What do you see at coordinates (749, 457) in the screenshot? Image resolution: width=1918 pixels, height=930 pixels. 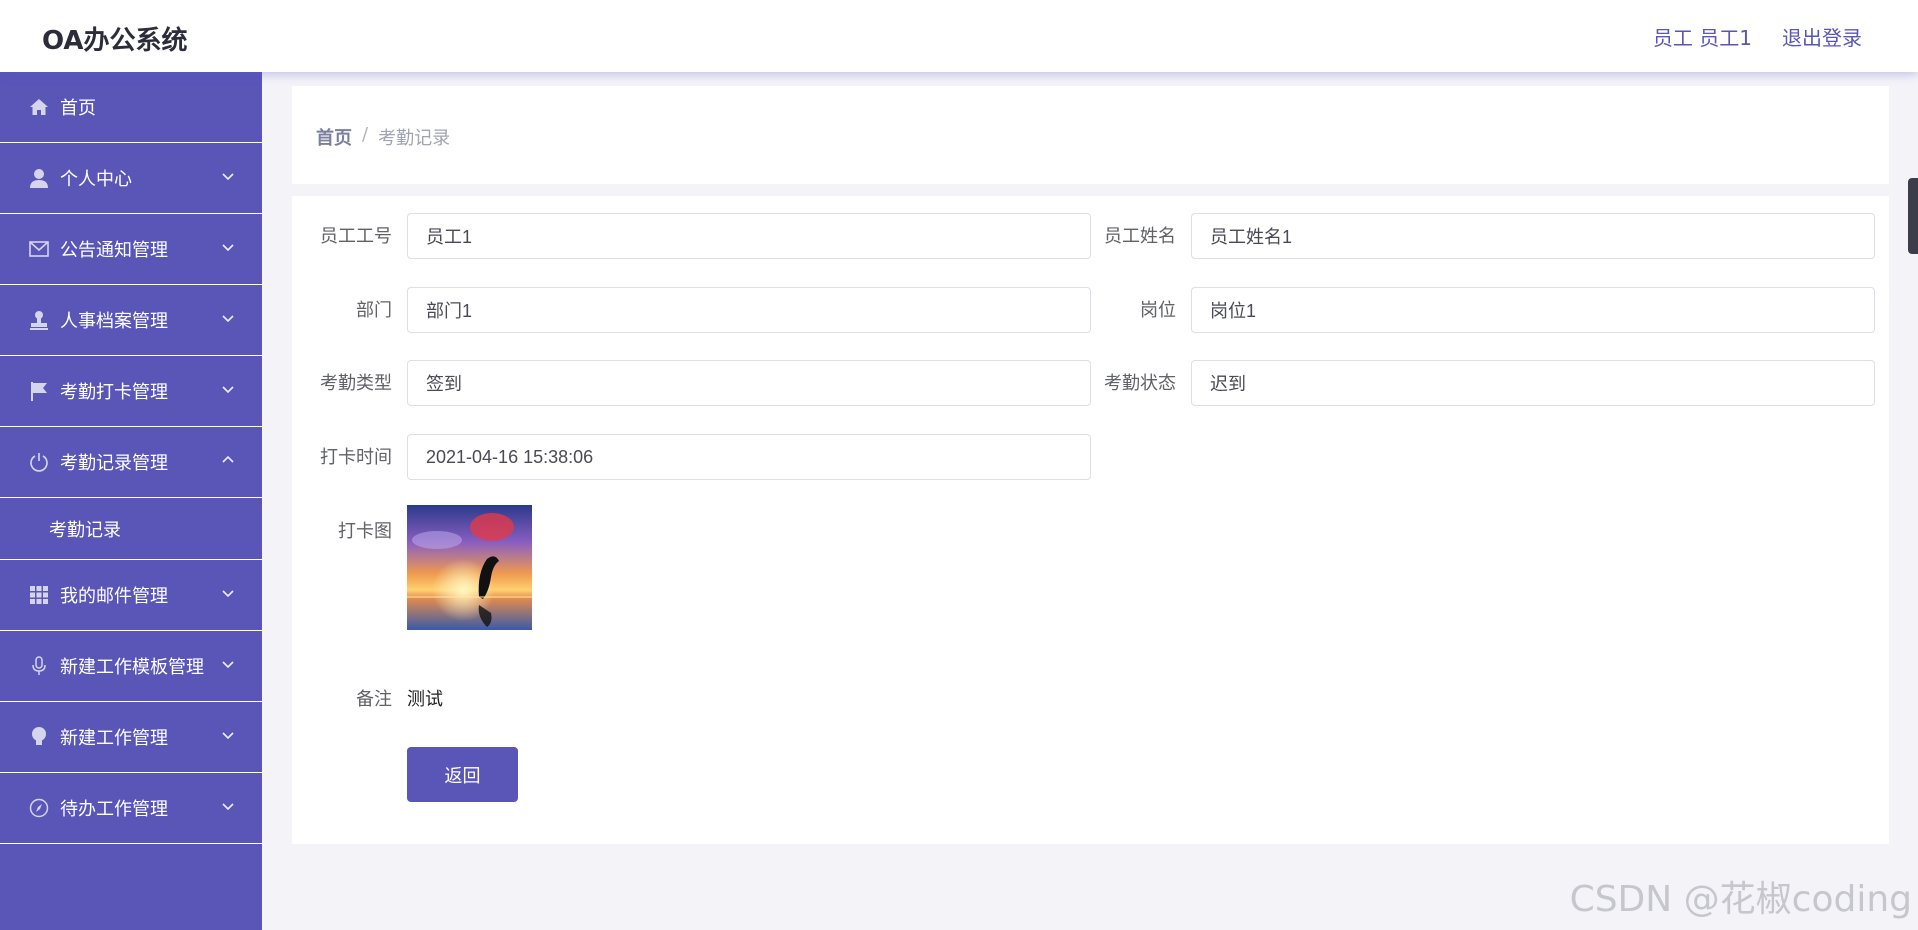 I see `punch-time-field: 2021-04-16 15:38:06` at bounding box center [749, 457].